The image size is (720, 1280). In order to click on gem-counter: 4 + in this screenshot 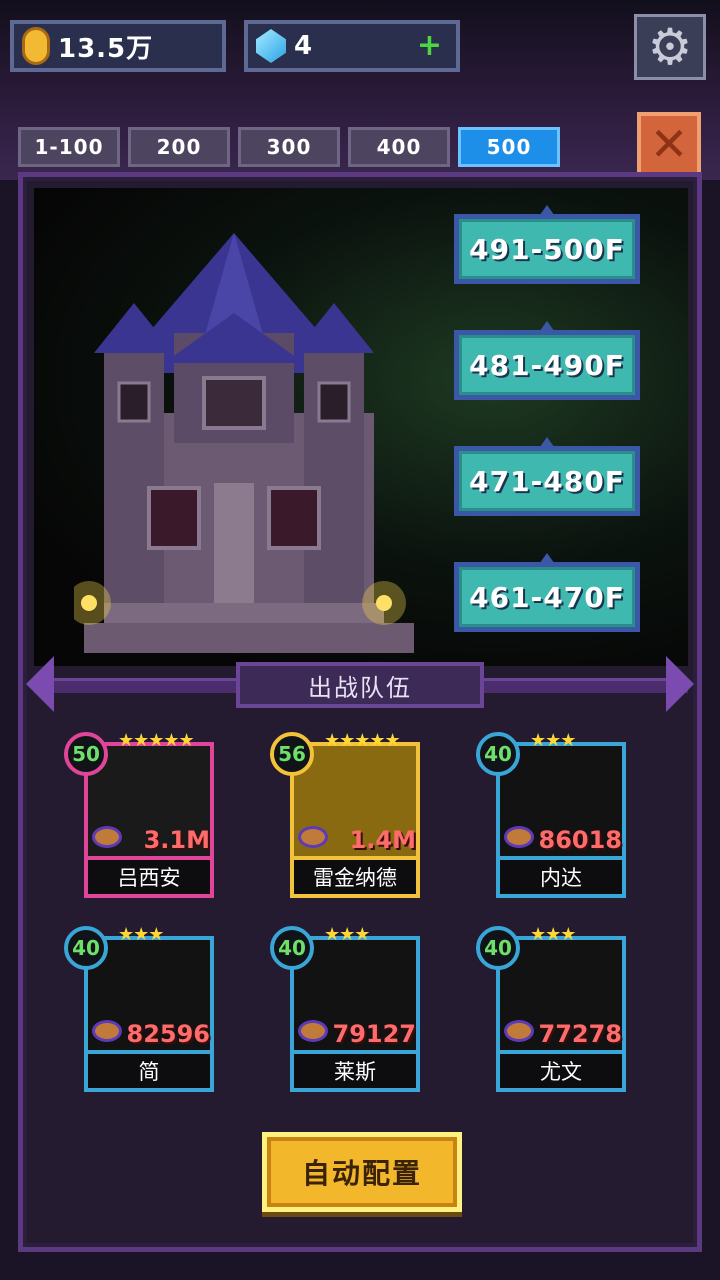, I will do `click(352, 46)`.